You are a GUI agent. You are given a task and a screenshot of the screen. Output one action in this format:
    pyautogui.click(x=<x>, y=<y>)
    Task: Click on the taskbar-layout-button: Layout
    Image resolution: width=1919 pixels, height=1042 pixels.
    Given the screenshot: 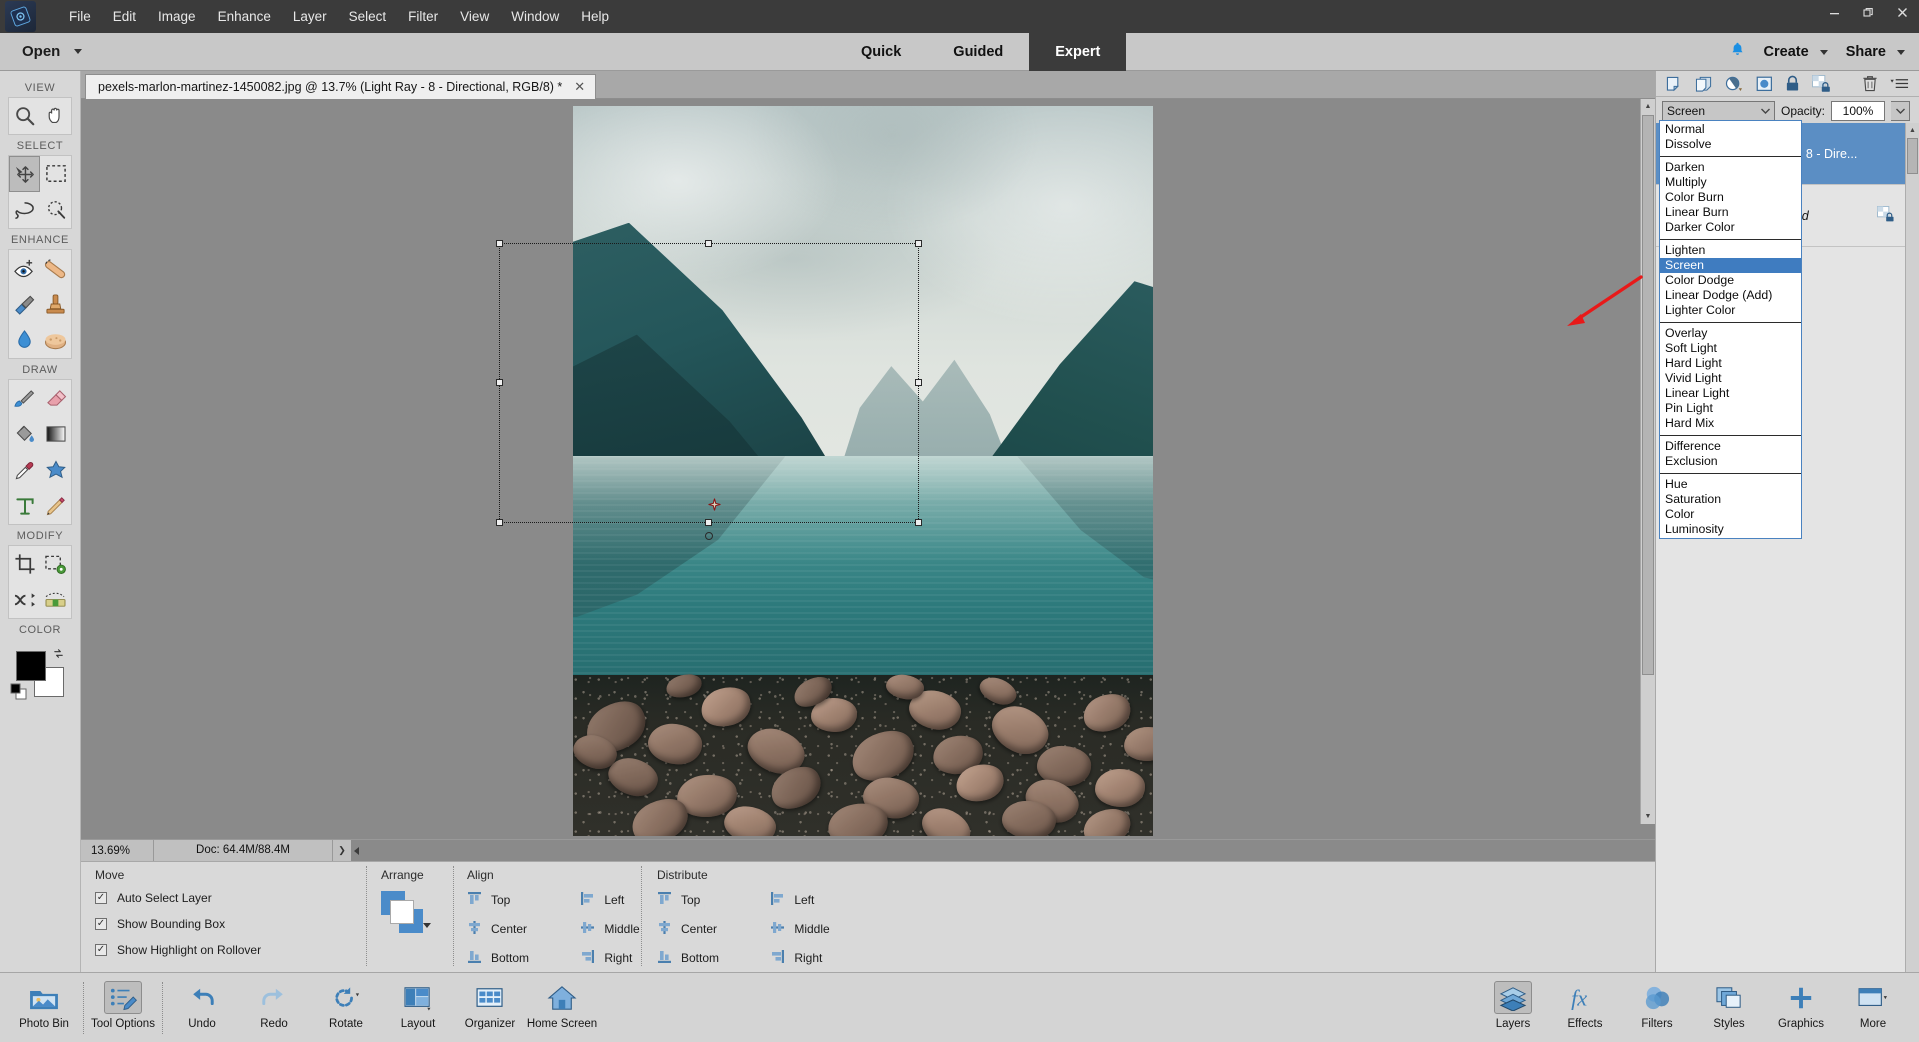 What is the action you would take?
    pyautogui.click(x=418, y=1007)
    